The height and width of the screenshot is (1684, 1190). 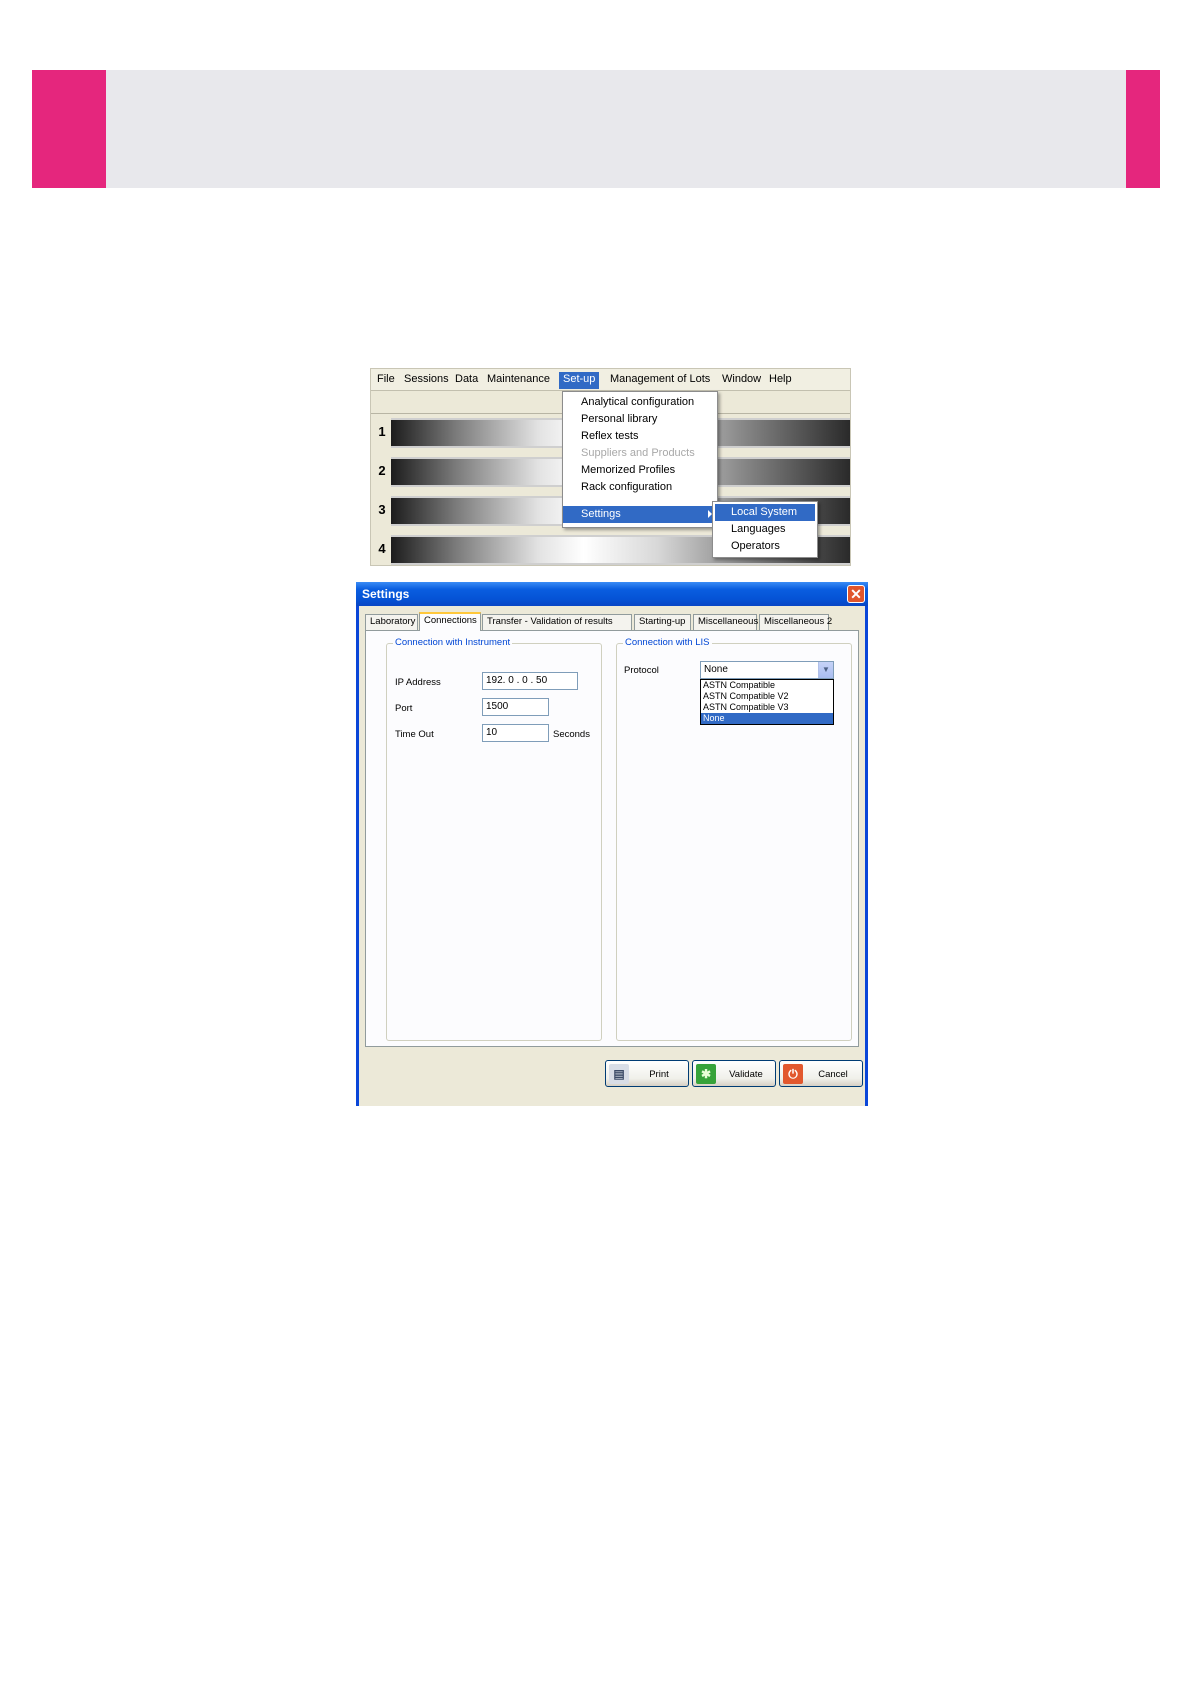 What do you see at coordinates (382, 509) in the screenshot?
I see `rack-number: 3` at bounding box center [382, 509].